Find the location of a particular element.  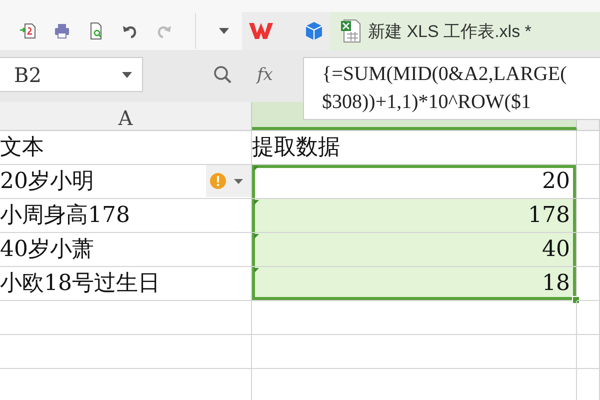

spreadsheet-icon is located at coordinates (351, 31).